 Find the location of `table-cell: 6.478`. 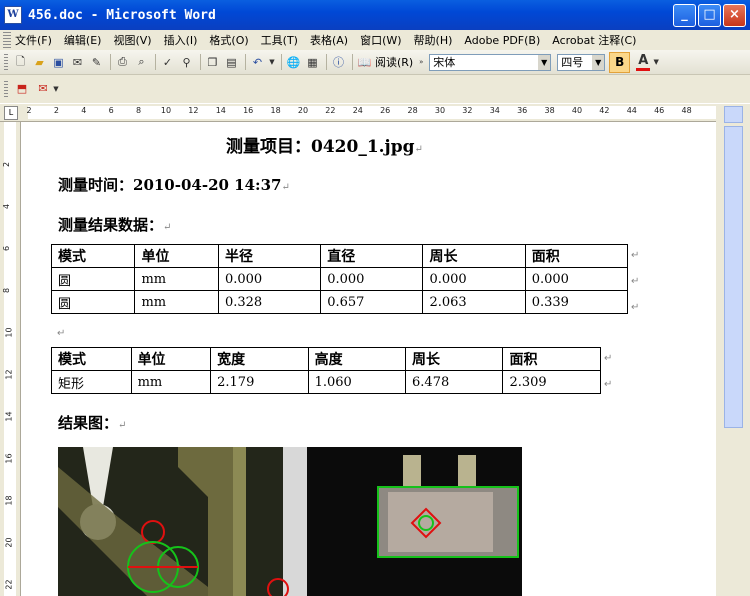

table-cell: 6.478 is located at coordinates (454, 382).